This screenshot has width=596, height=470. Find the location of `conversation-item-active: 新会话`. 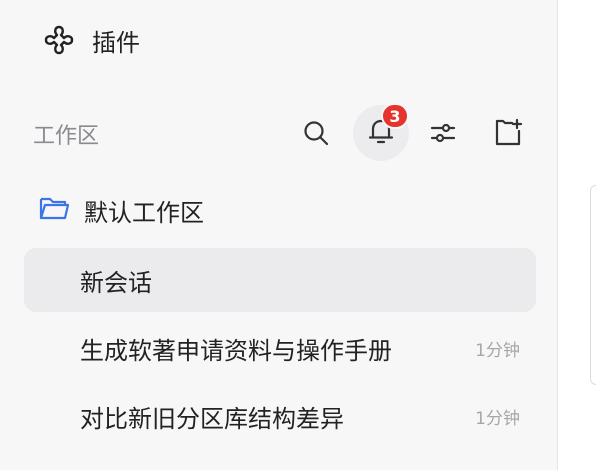

conversation-item-active: 新会话 is located at coordinates (280, 280).